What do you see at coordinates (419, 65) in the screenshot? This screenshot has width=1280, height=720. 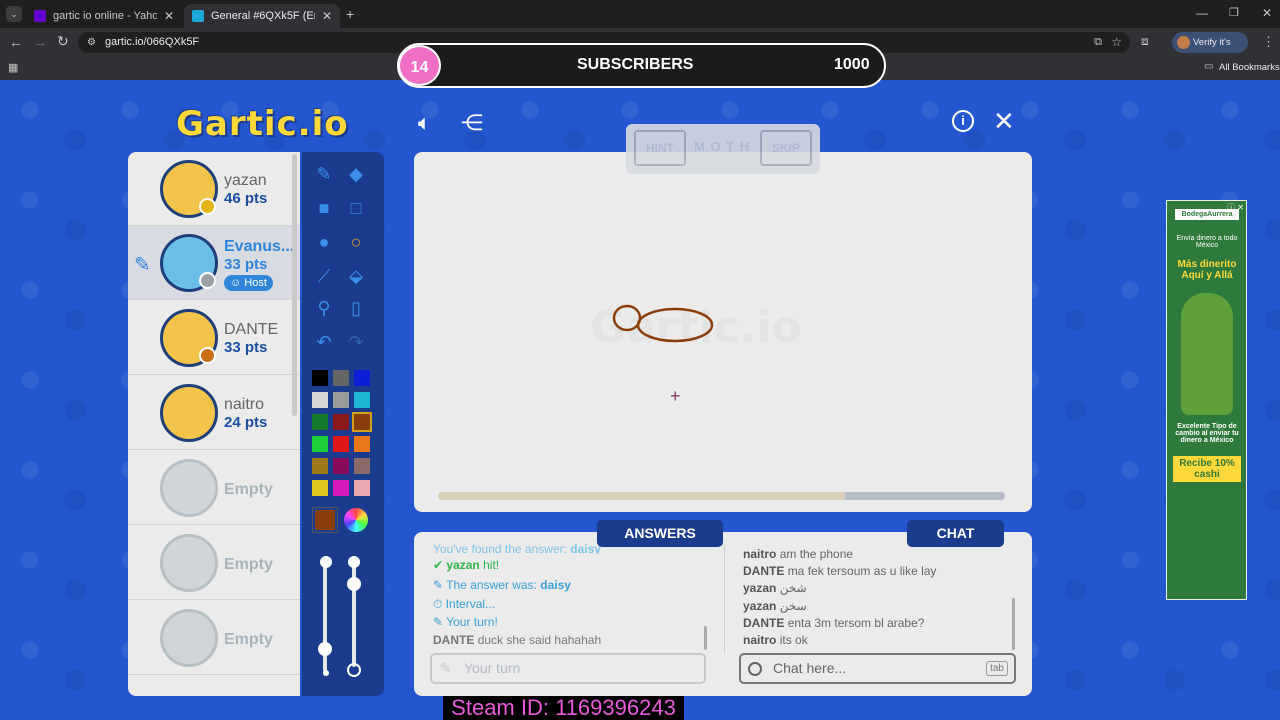 I see `subscriber-count: 14` at bounding box center [419, 65].